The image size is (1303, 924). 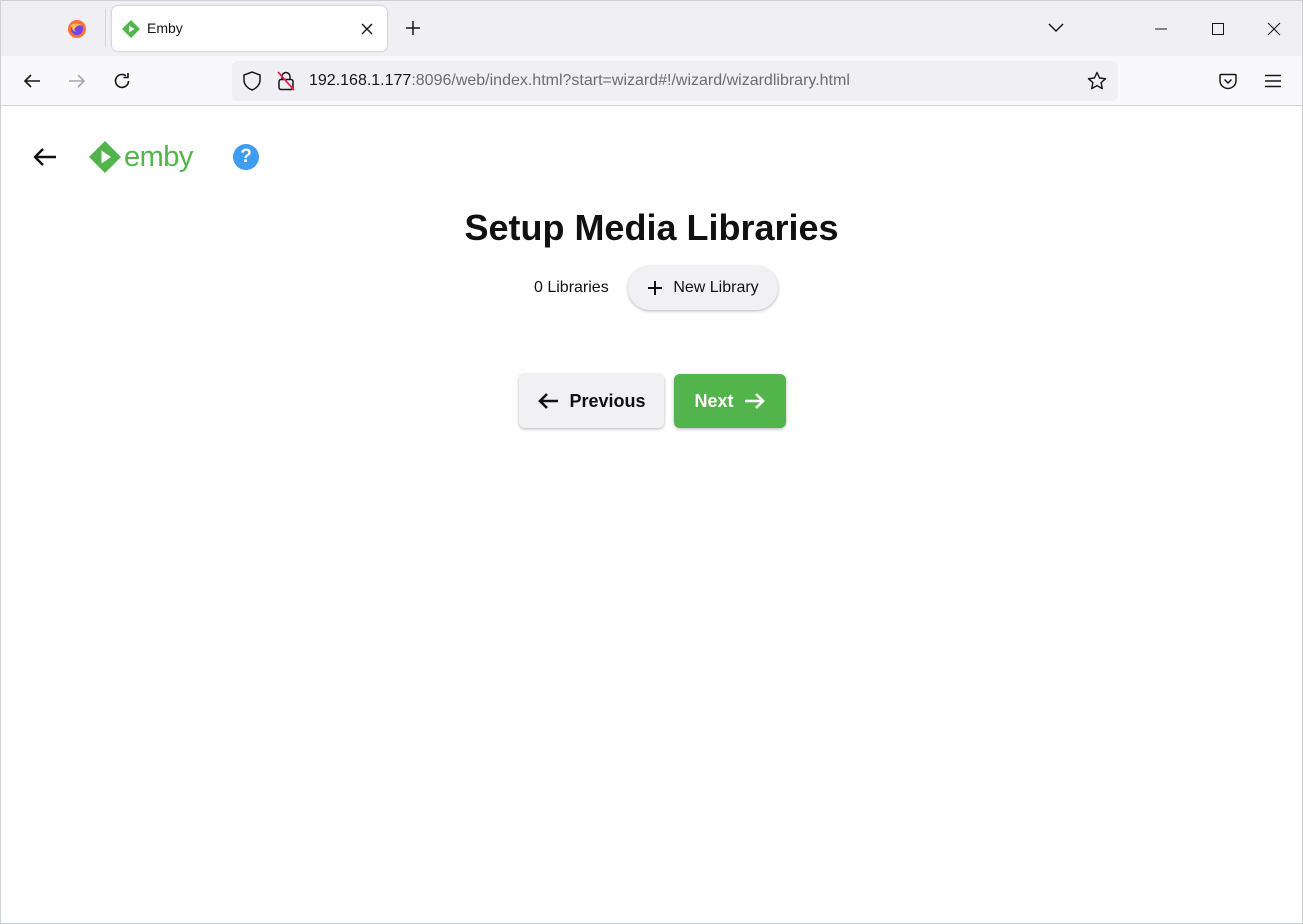 I want to click on bookmark-button, so click(x=1097, y=81).